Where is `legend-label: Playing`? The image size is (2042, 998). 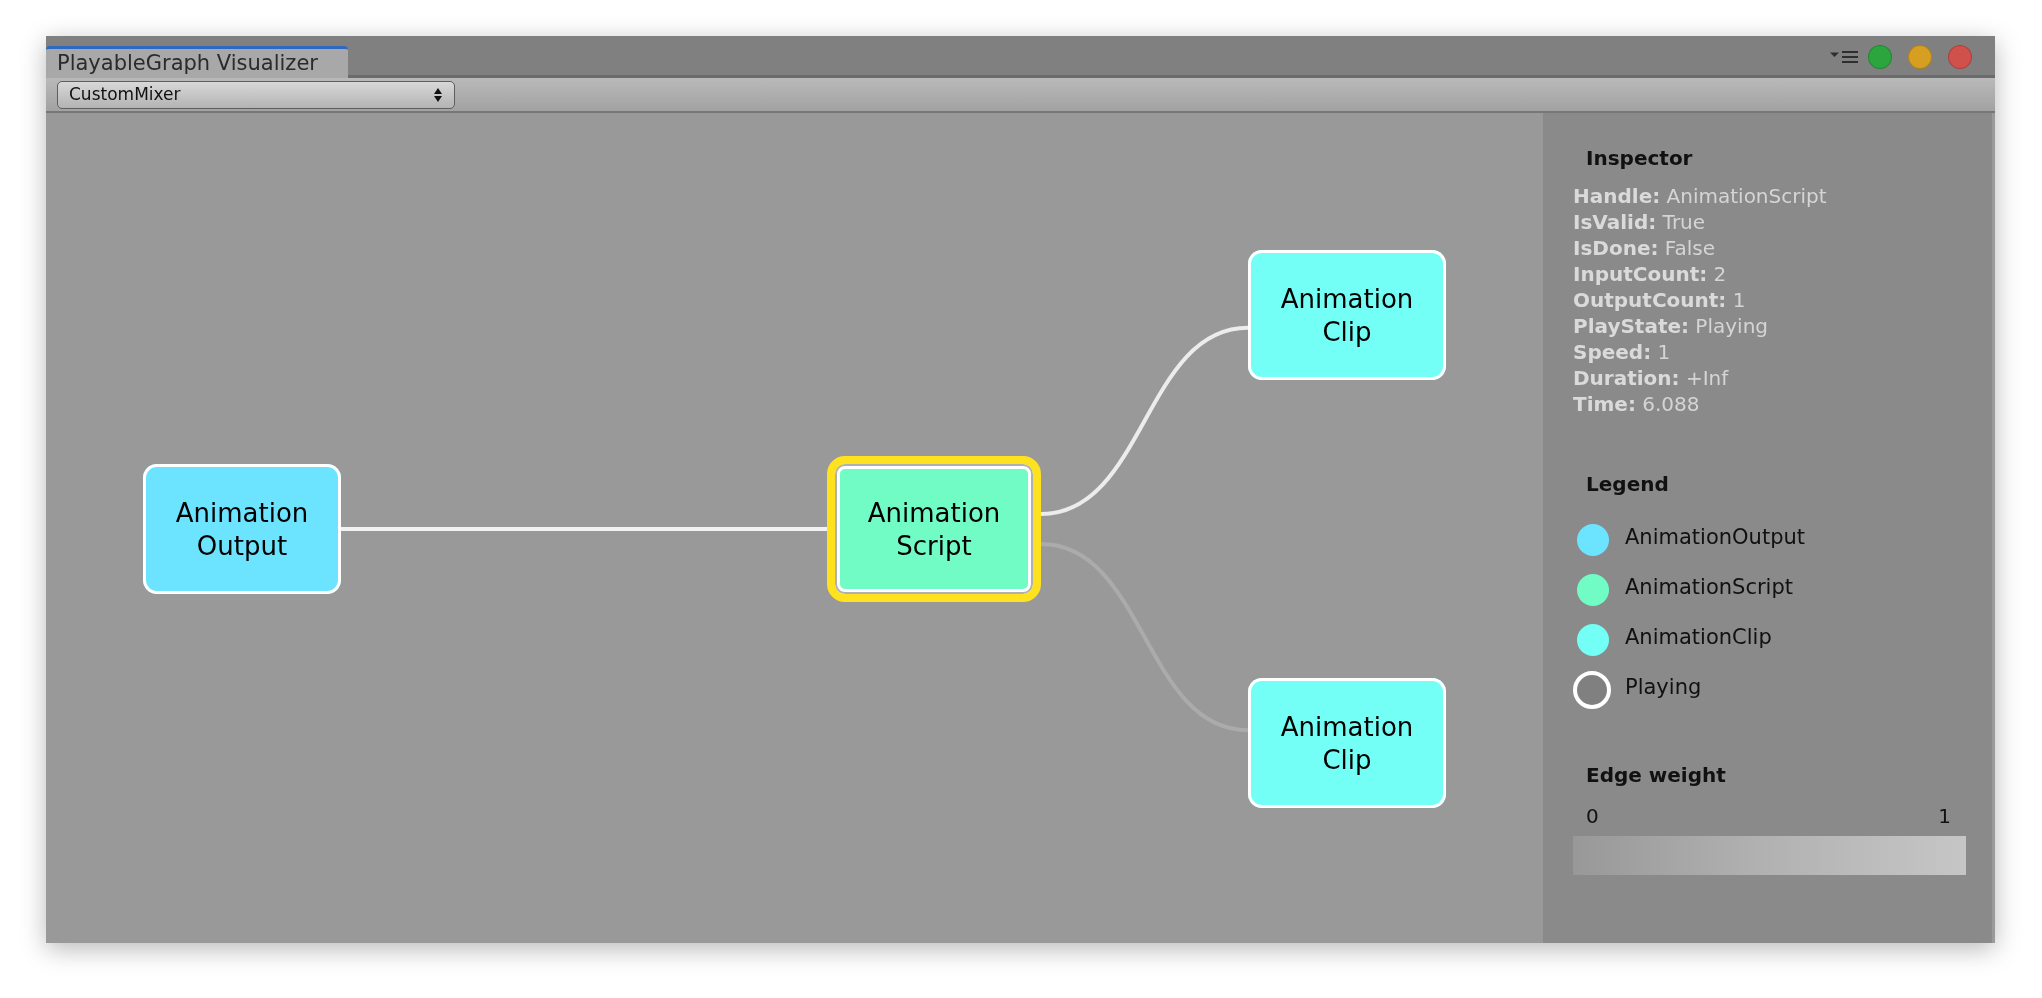
legend-label: Playing is located at coordinates (1663, 686).